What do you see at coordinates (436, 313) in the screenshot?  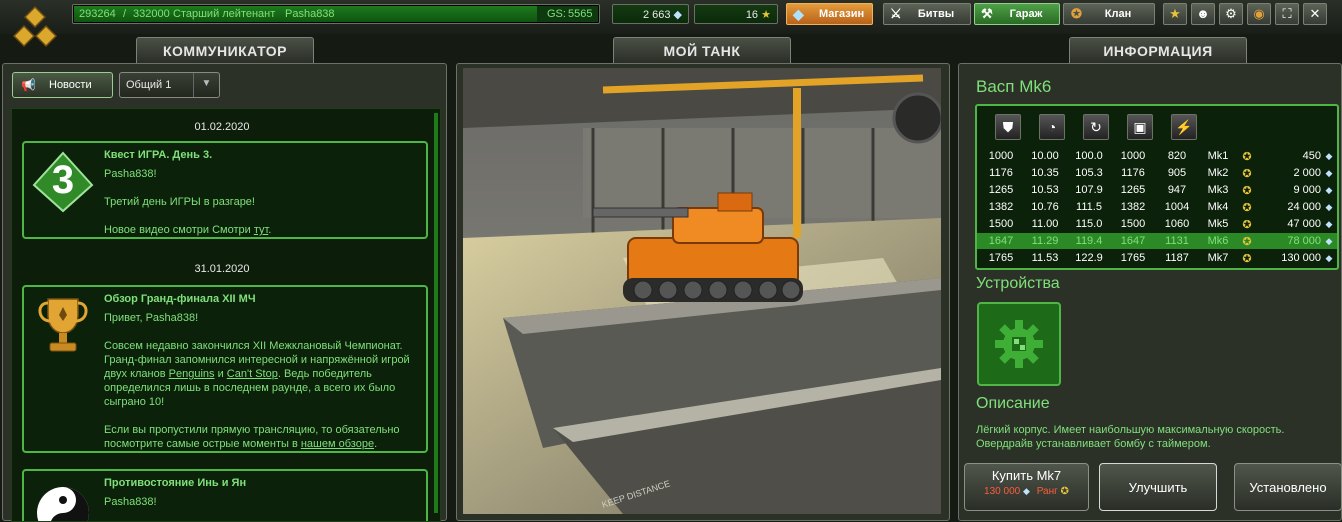 I see `feed-scrollbar` at bounding box center [436, 313].